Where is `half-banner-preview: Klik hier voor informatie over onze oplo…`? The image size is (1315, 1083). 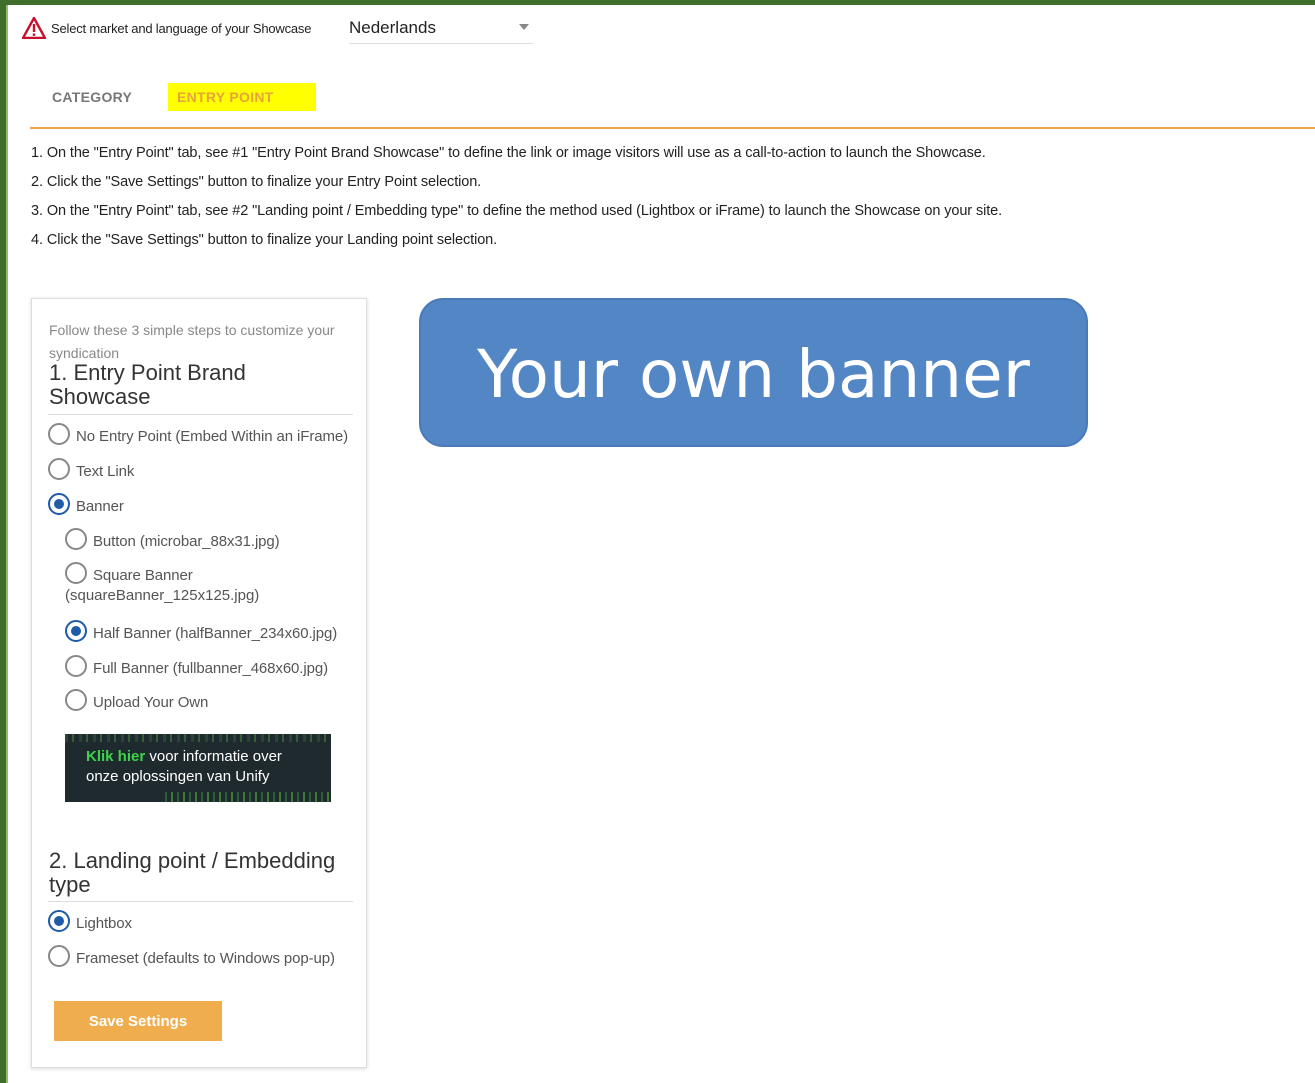 half-banner-preview: Klik hier voor informatie over onze oplo… is located at coordinates (198, 768).